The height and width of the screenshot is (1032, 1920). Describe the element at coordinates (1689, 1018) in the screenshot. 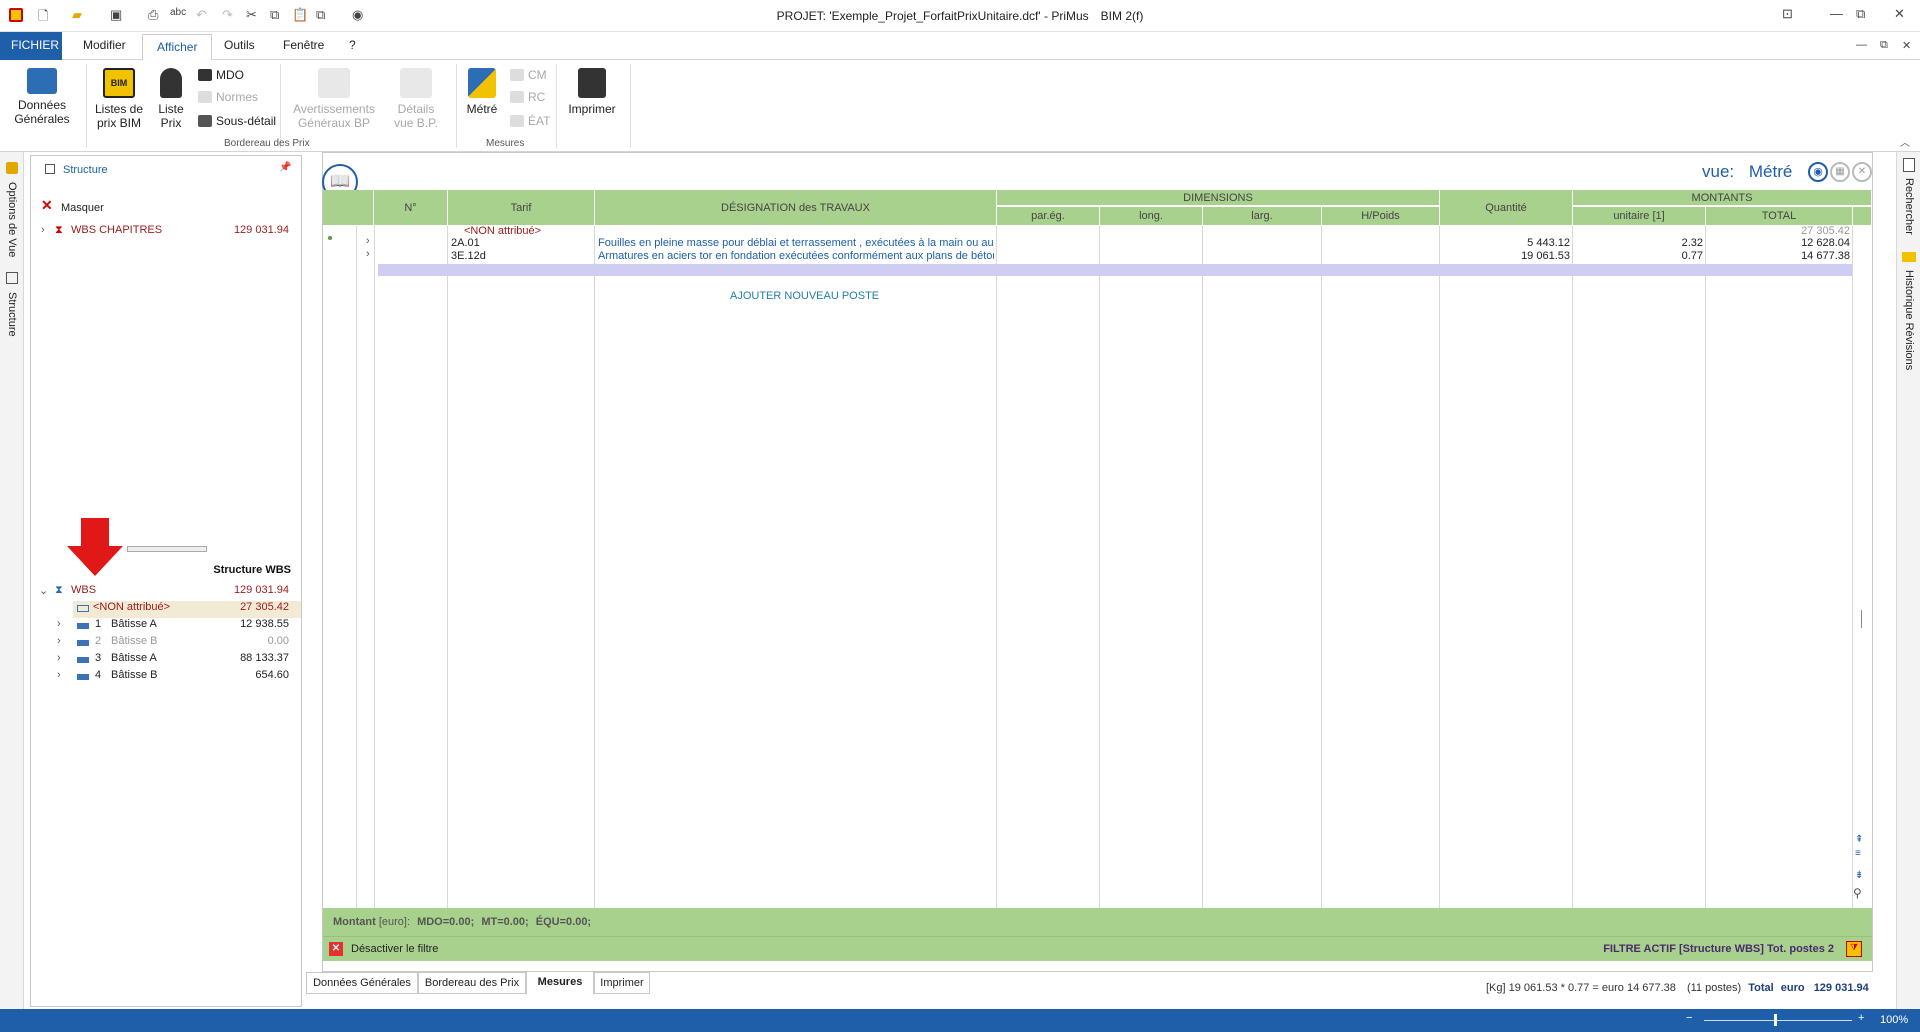

I see `zoom-out-icon: −` at that location.